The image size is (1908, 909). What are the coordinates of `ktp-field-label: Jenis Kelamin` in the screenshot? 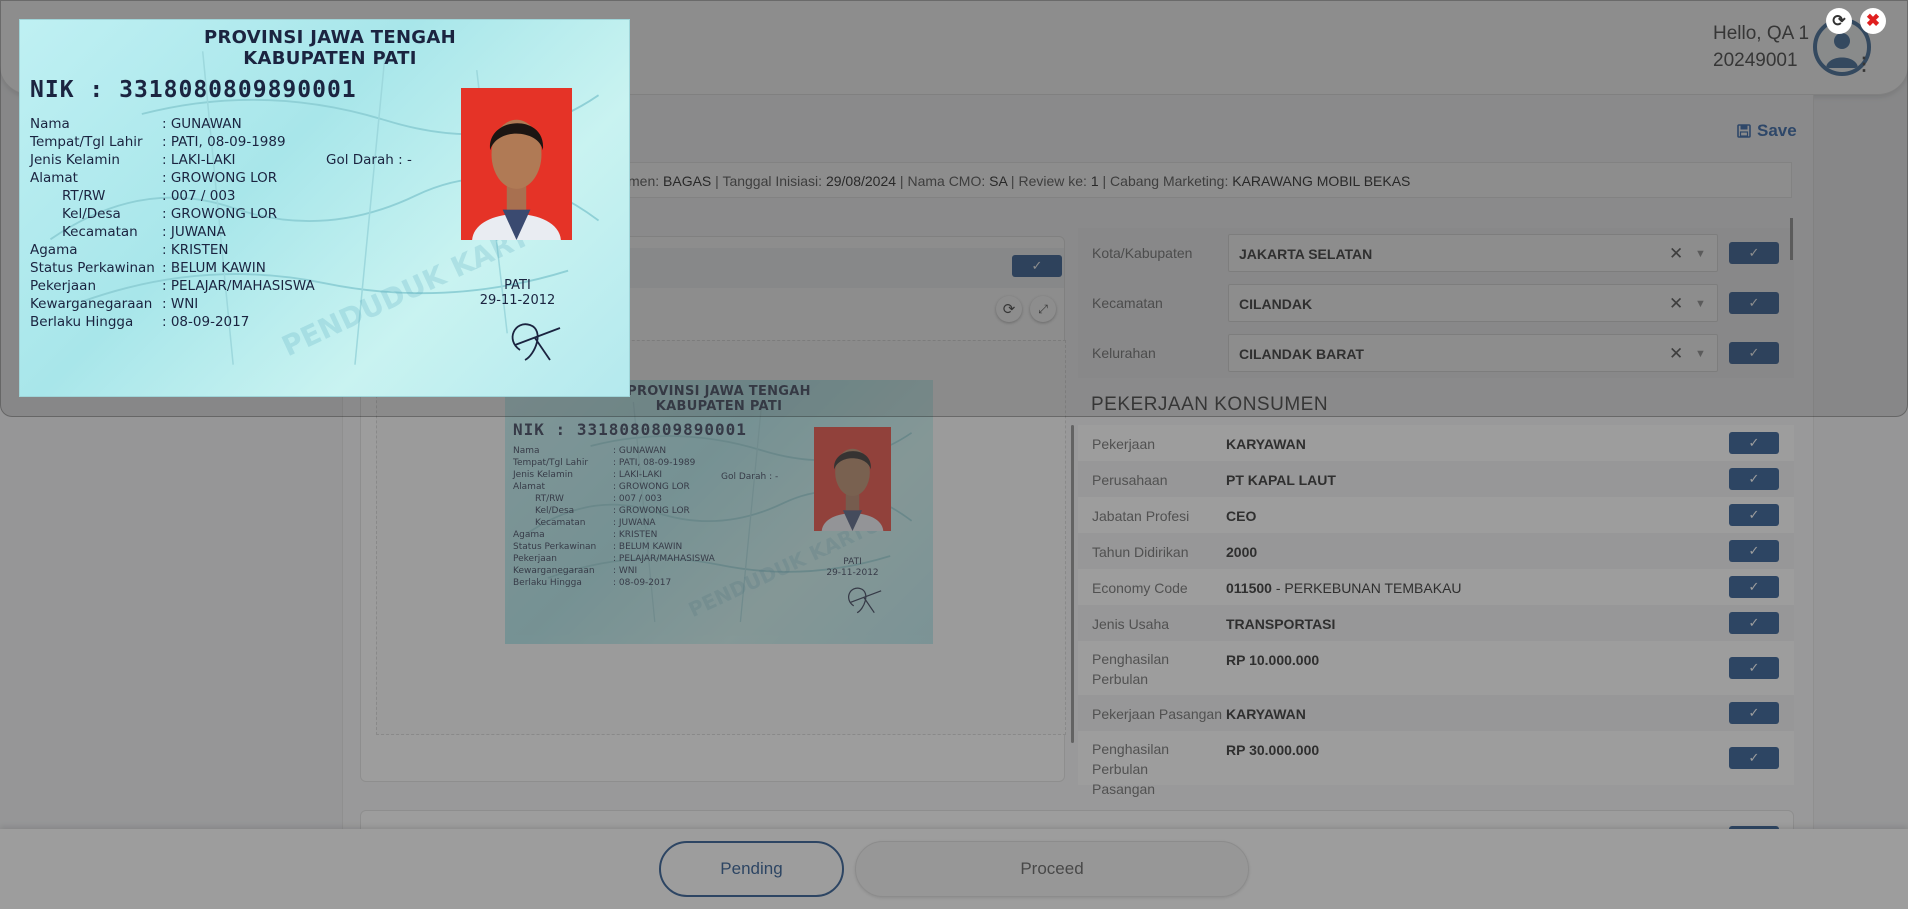 It's located at (75, 160).